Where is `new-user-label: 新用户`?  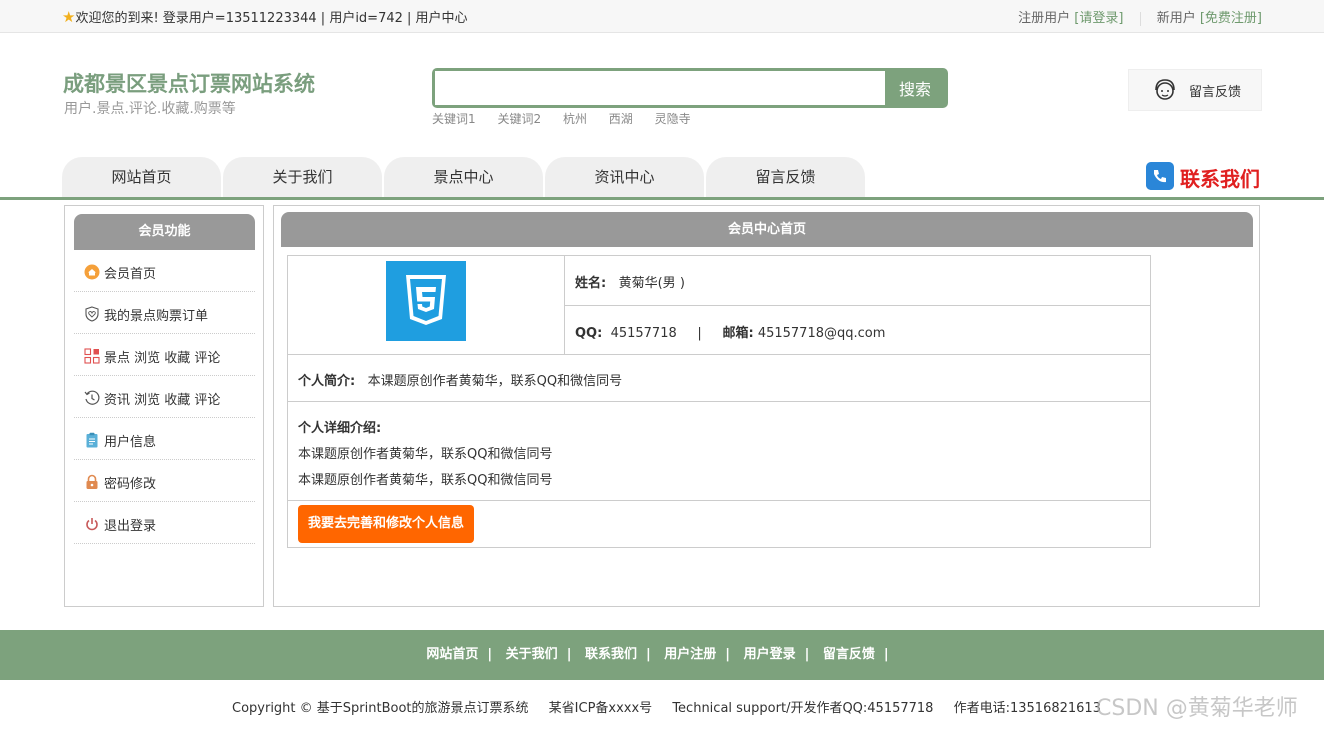 new-user-label: 新用户 is located at coordinates (1176, 18).